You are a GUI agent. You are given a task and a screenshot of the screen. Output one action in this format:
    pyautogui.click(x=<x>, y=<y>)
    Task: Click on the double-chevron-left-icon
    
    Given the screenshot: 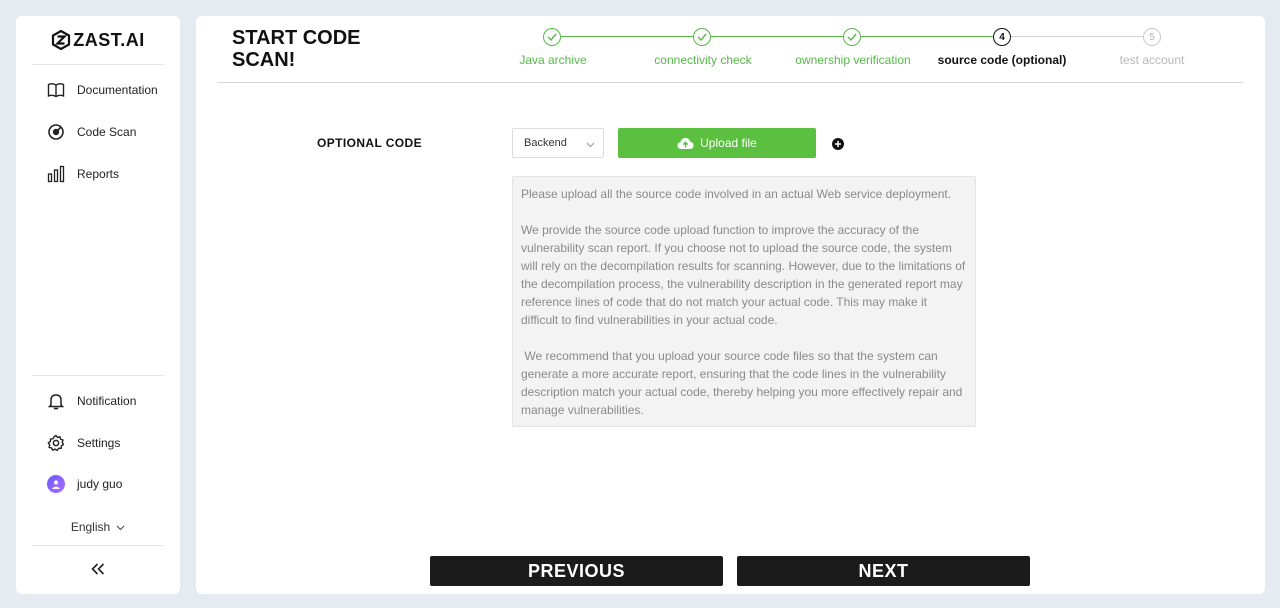 What is the action you would take?
    pyautogui.click(x=98, y=569)
    